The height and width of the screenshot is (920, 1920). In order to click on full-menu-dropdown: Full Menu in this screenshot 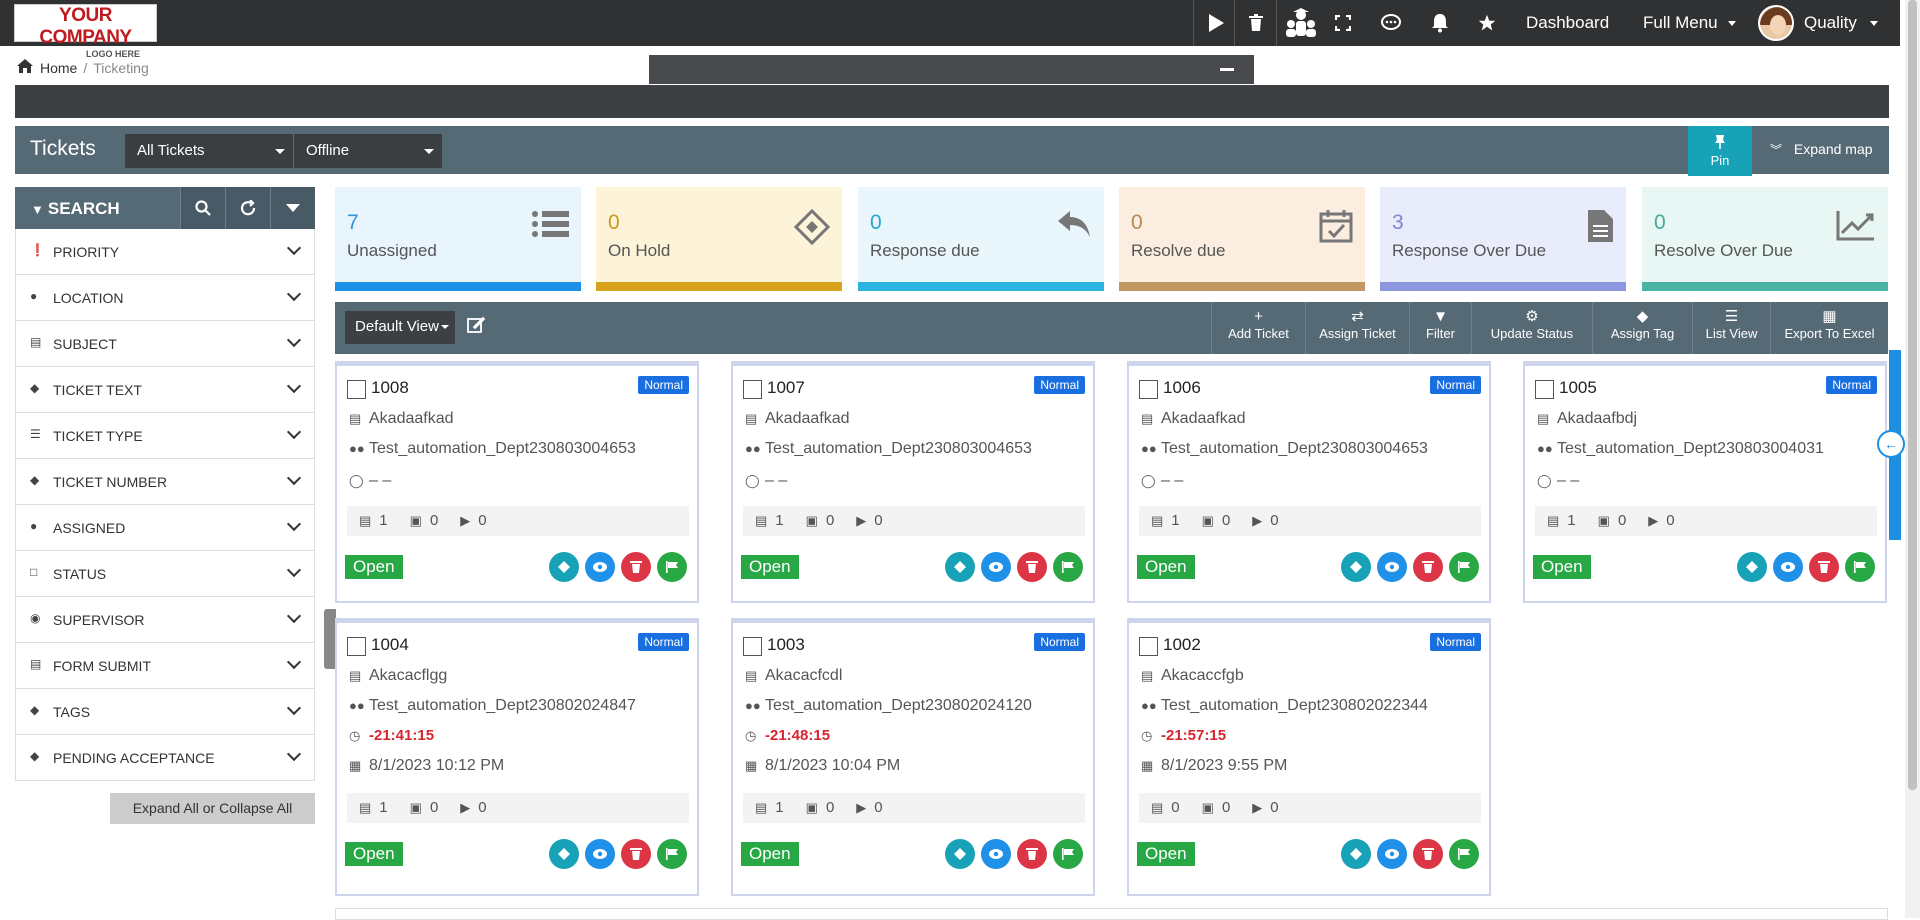, I will do `click(1690, 23)`.